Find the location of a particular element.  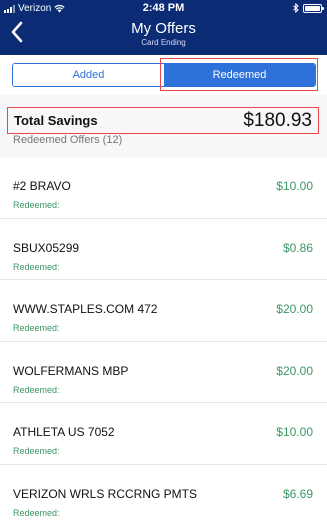

redeemed-offers-count: Redeemed Offers (12) is located at coordinates (68, 140).